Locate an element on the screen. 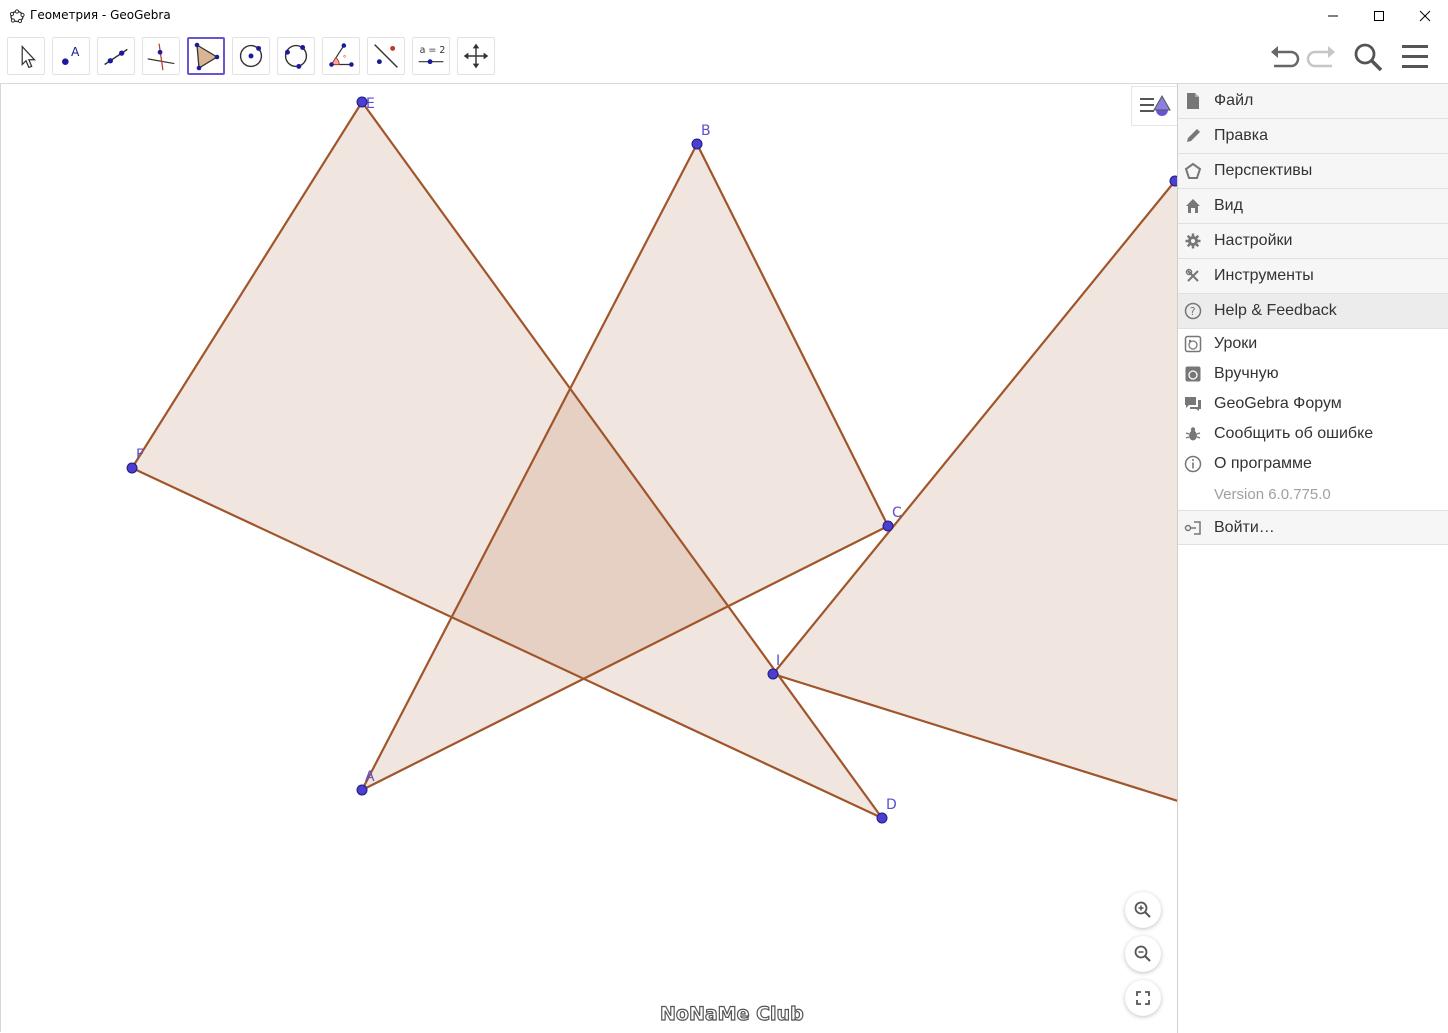  zoom-in-button is located at coordinates (1143, 910).